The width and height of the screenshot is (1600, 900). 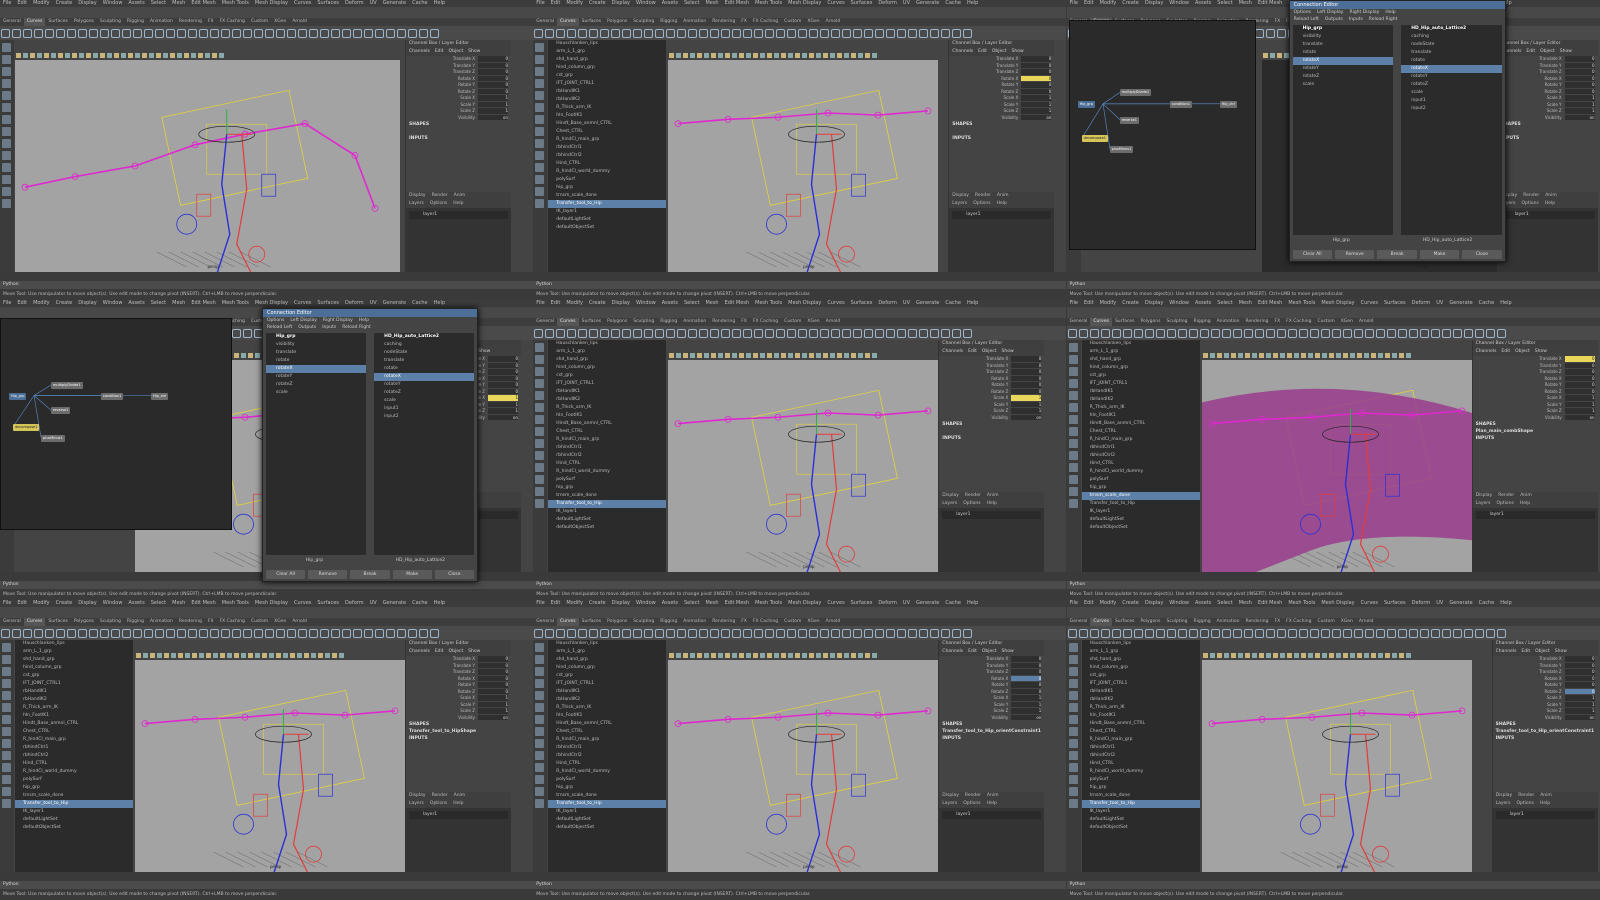 What do you see at coordinates (607, 132) in the screenshot?
I see `outliner-item: Chest_CTRL` at bounding box center [607, 132].